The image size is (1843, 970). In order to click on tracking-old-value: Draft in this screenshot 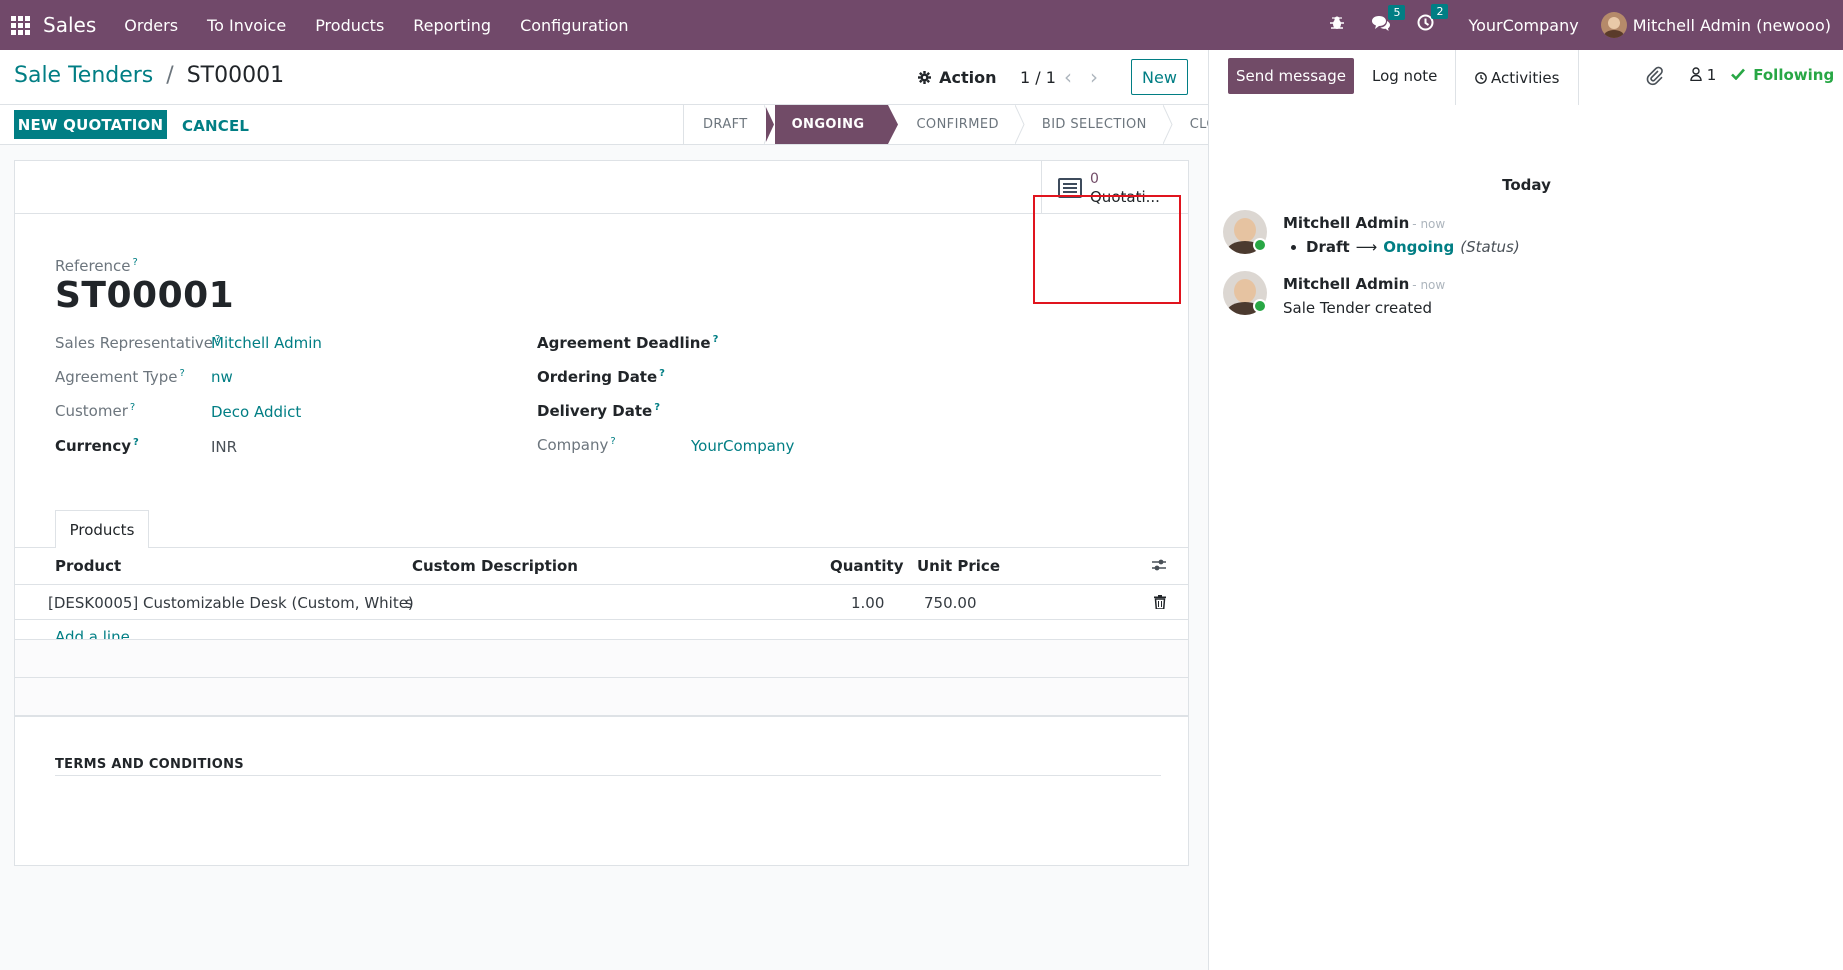, I will do `click(1328, 247)`.